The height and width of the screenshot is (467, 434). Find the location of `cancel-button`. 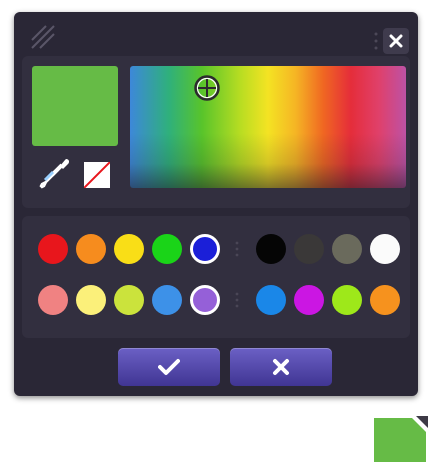

cancel-button is located at coordinates (281, 367).